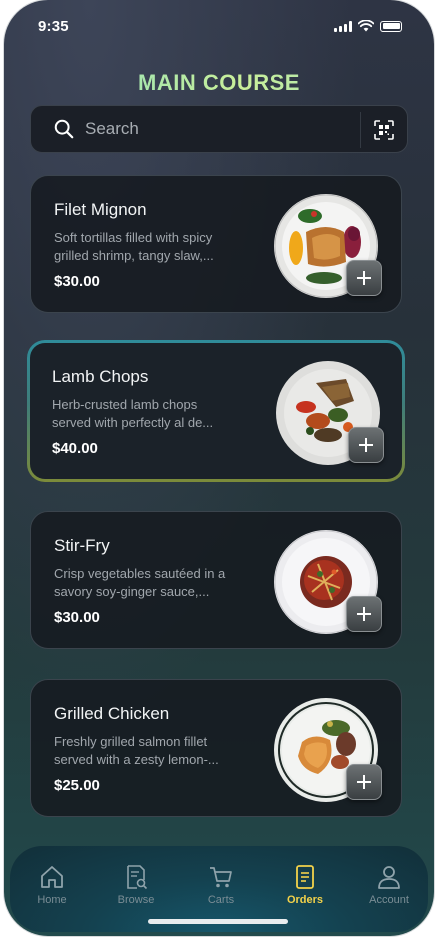 This screenshot has height=940, width=438. Describe the element at coordinates (389, 900) in the screenshot. I see `nav-label: Account` at that location.